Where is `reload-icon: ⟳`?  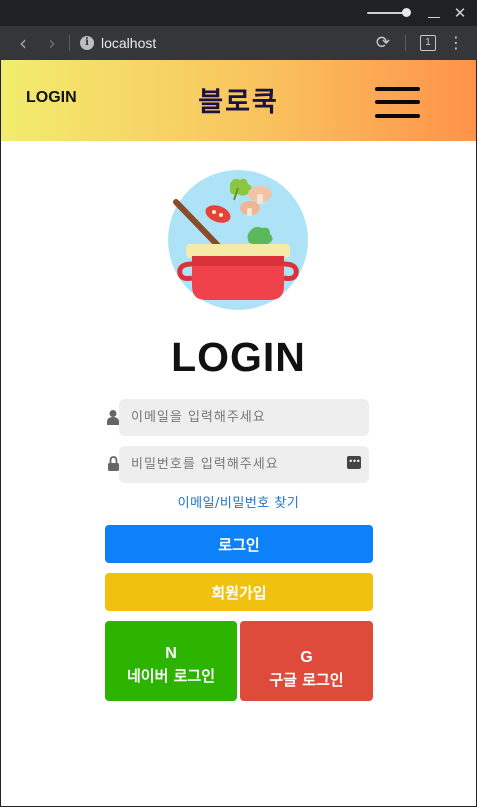 reload-icon: ⟳ is located at coordinates (383, 43).